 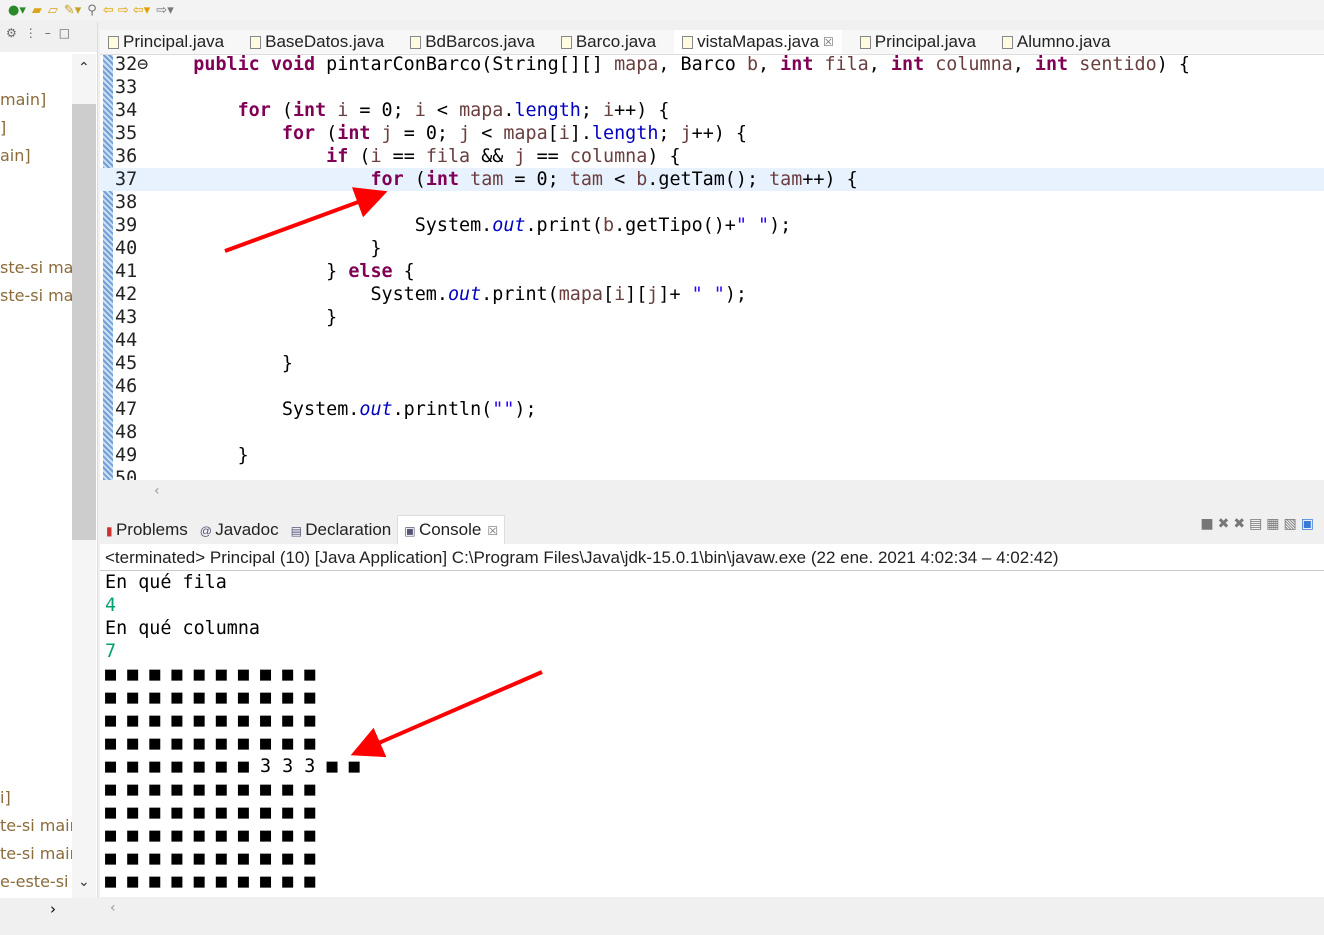 What do you see at coordinates (608, 42) in the screenshot?
I see `tab-barco-java: Barco.java` at bounding box center [608, 42].